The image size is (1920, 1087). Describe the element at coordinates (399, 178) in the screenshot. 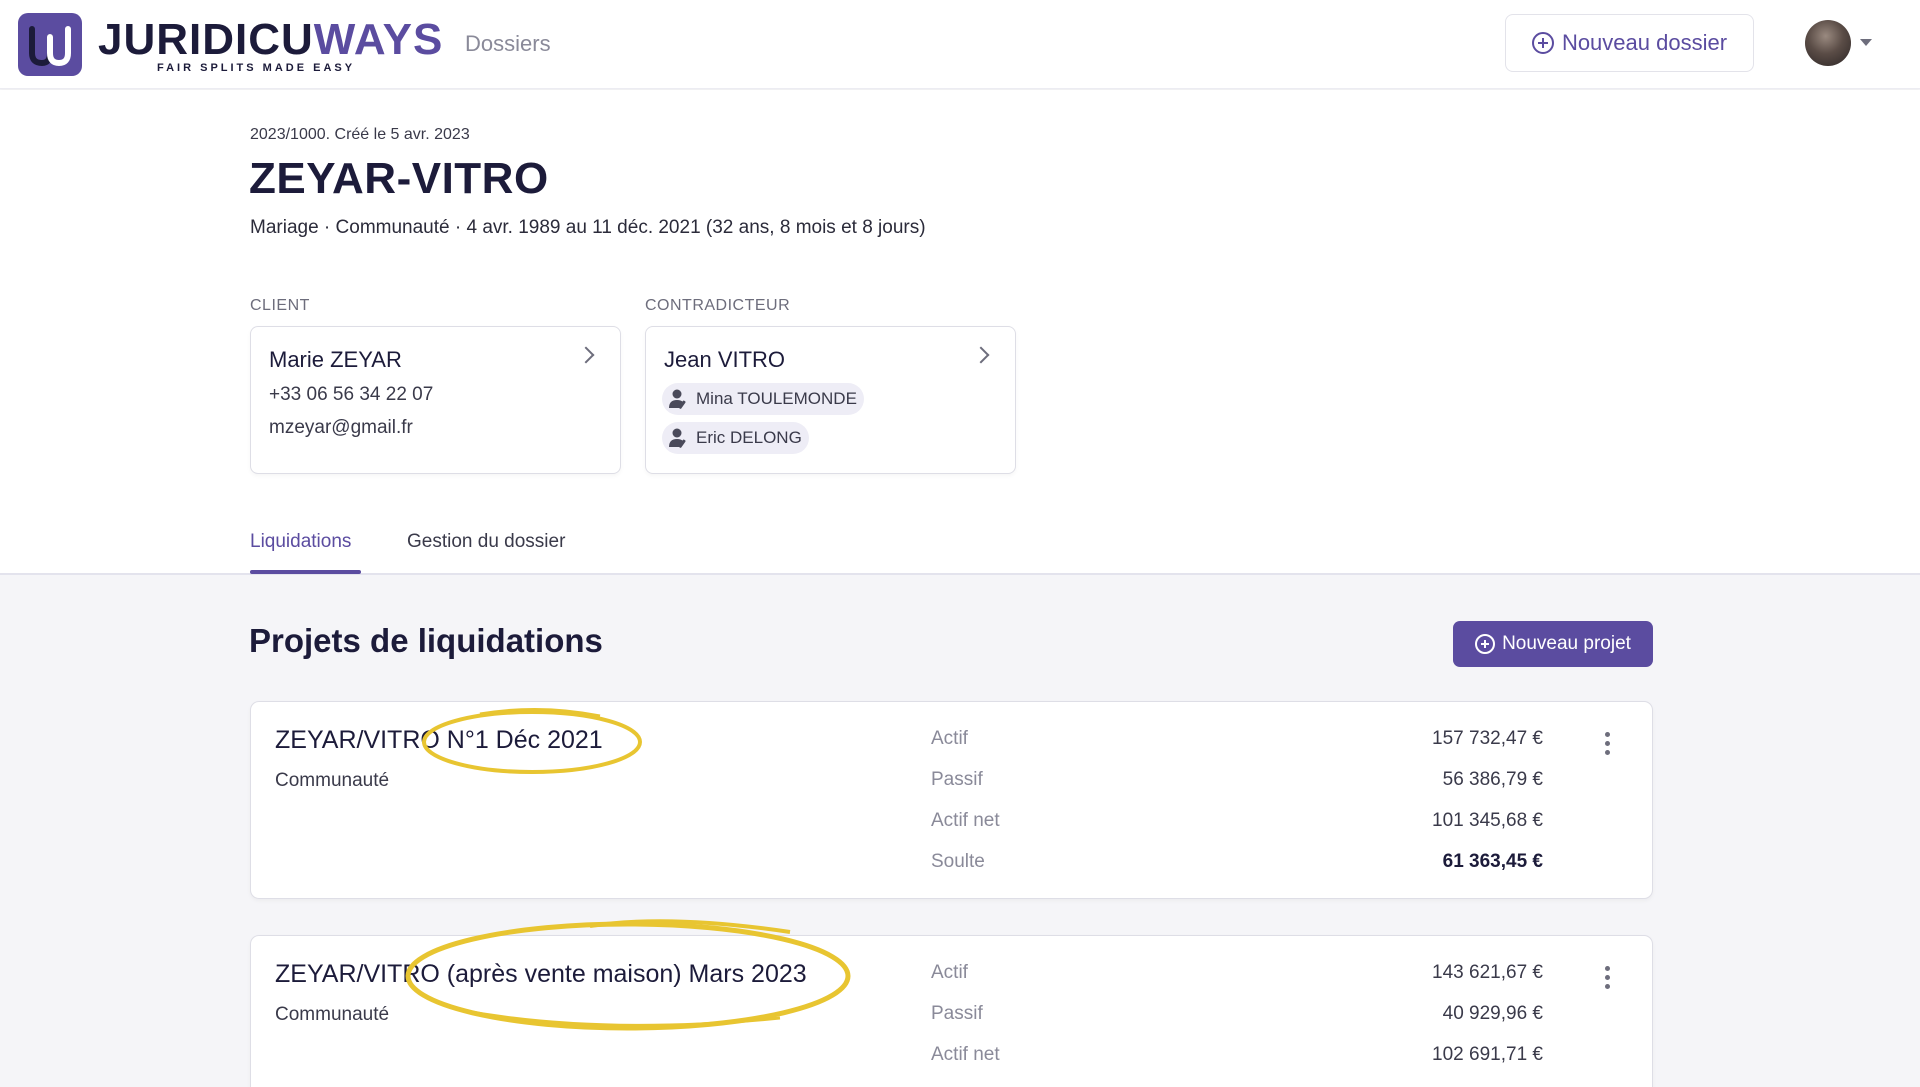

I see `dossier-title: ZEYAR-VITRO` at that location.